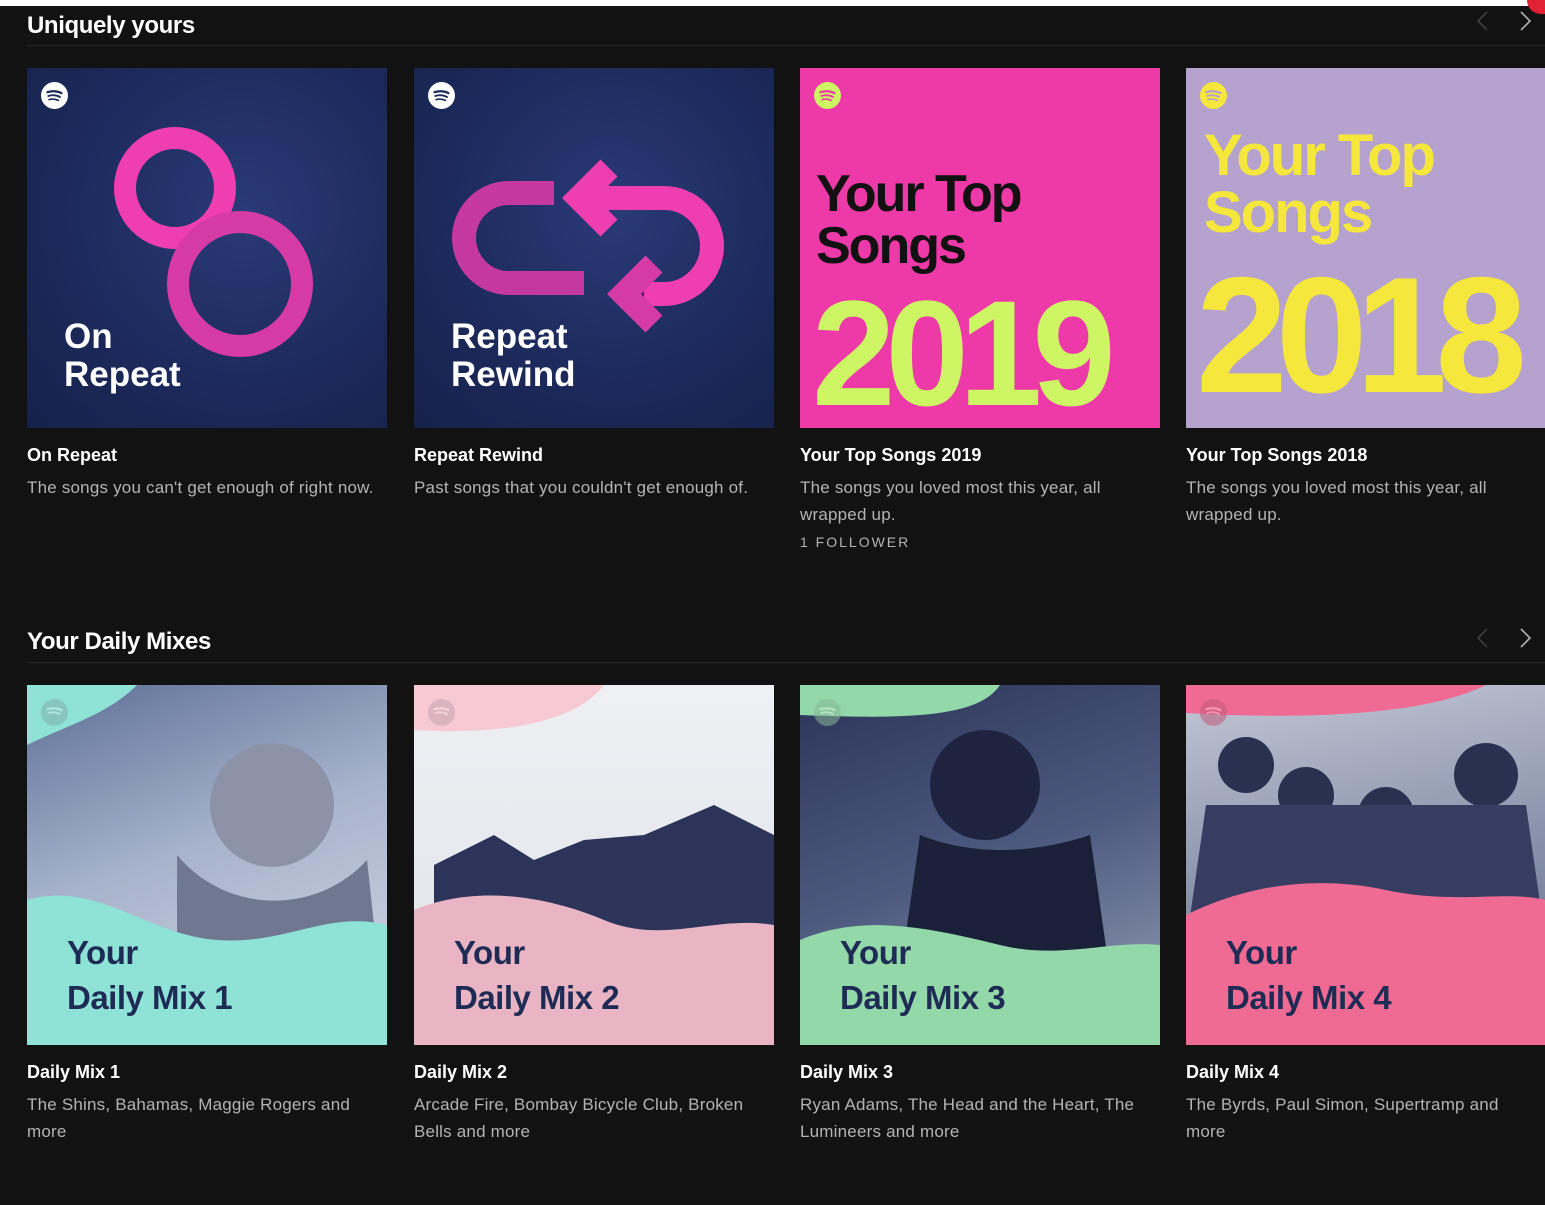  What do you see at coordinates (119, 642) in the screenshot?
I see `shelf-title: Your Daily Mixes` at bounding box center [119, 642].